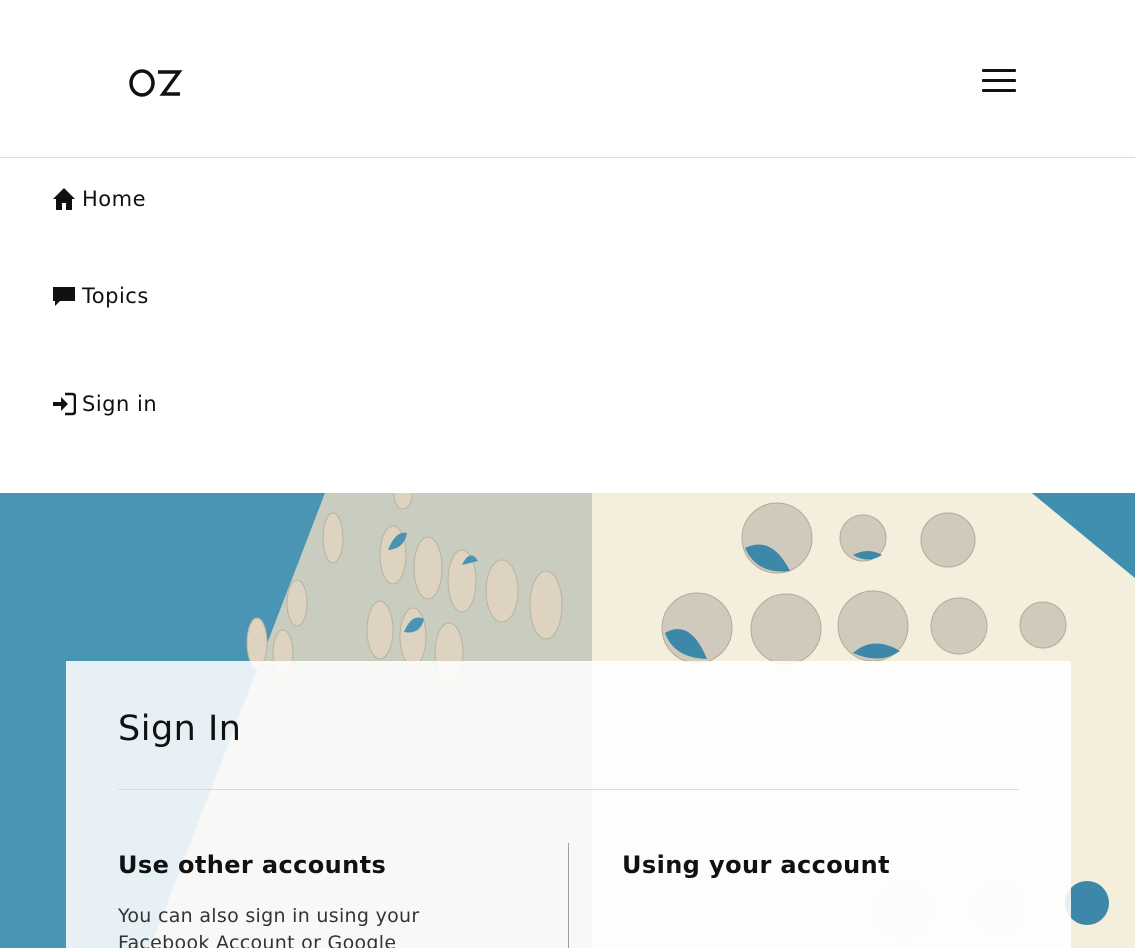  Describe the element at coordinates (252, 865) in the screenshot. I see `other-accounts-heading: Use other accounts` at that location.